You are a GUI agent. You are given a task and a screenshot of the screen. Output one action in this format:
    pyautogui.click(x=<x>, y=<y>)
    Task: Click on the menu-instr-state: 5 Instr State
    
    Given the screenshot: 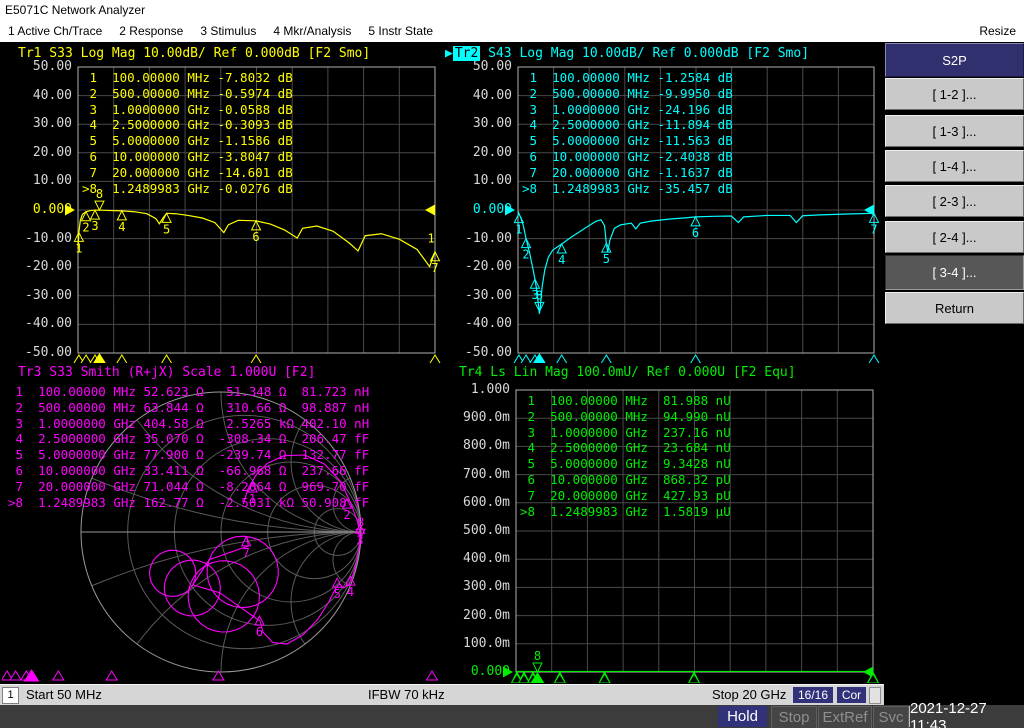 What is the action you would take?
    pyautogui.click(x=400, y=31)
    